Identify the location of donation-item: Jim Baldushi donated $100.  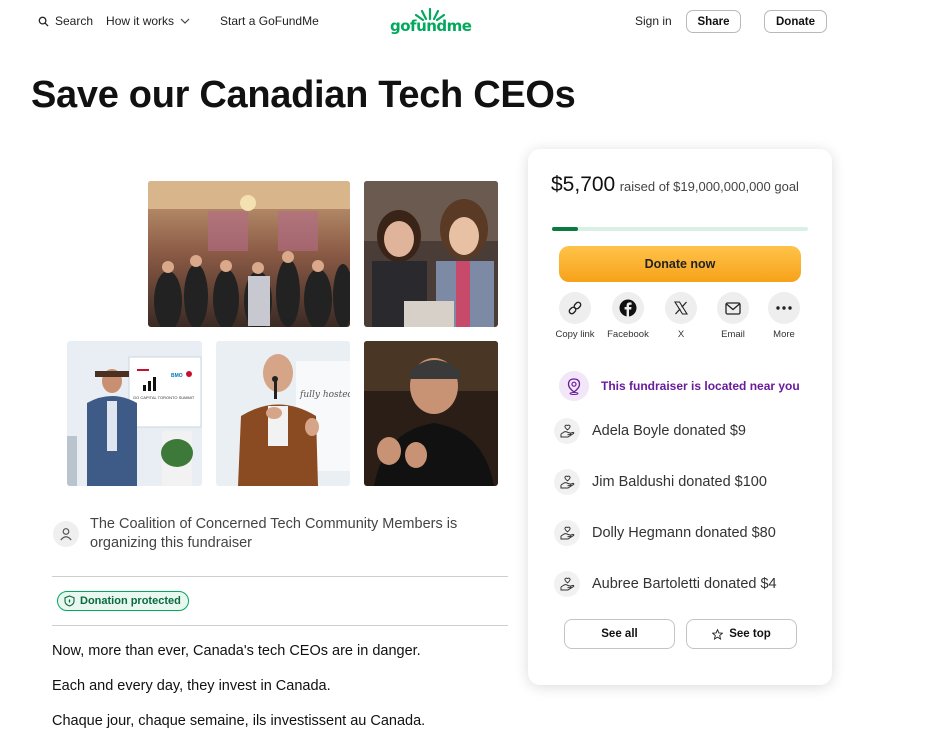
(660, 482).